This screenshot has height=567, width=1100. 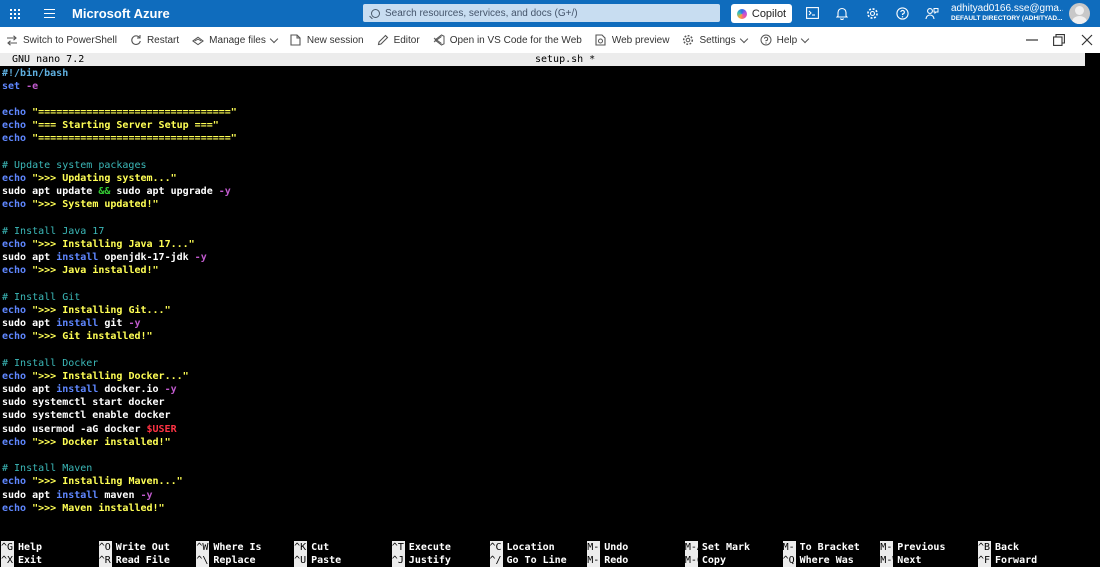 I want to click on settings-label: Settings, so click(x=717, y=40).